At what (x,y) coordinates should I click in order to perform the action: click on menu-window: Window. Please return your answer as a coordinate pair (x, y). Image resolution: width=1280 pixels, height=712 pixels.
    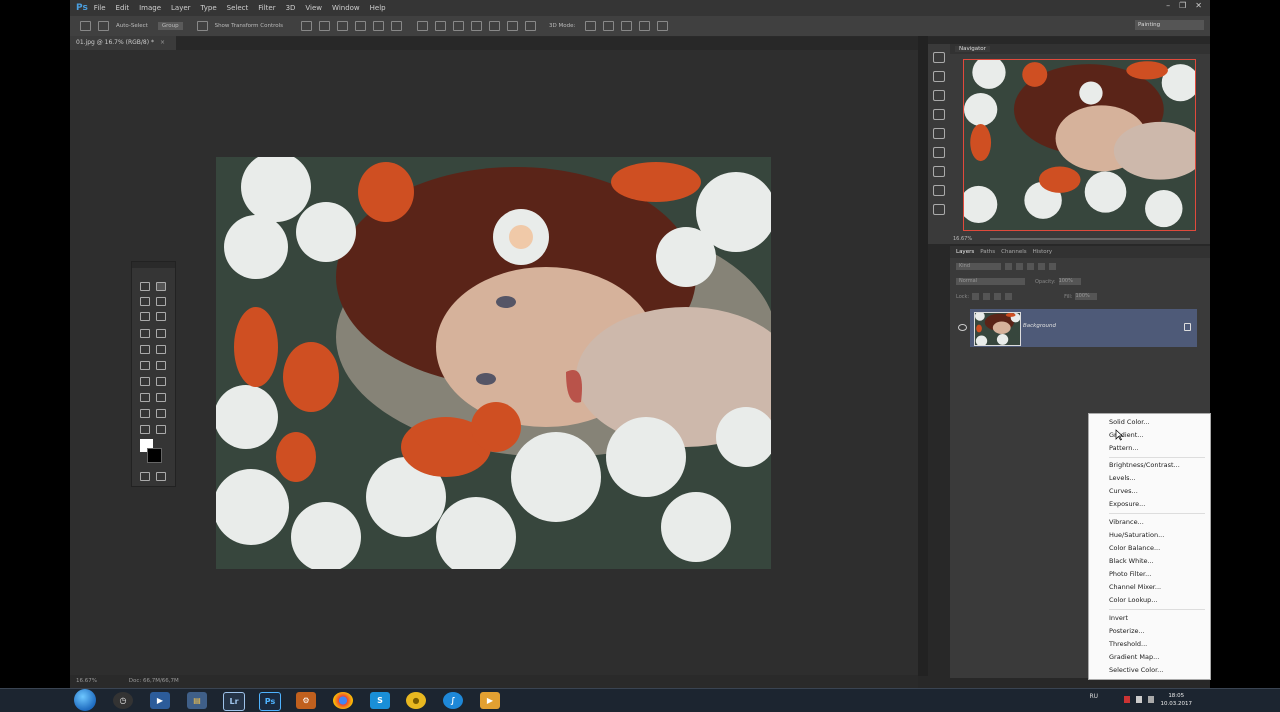
    Looking at the image, I should click on (346, 8).